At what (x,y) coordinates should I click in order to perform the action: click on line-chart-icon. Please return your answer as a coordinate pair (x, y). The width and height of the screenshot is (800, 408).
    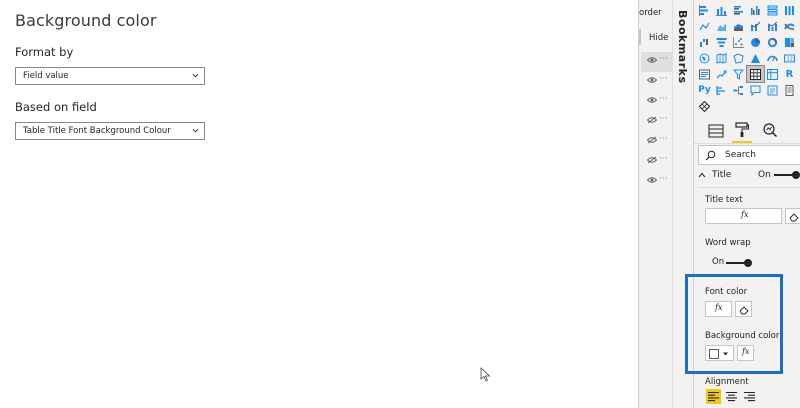
    Looking at the image, I should click on (704, 26).